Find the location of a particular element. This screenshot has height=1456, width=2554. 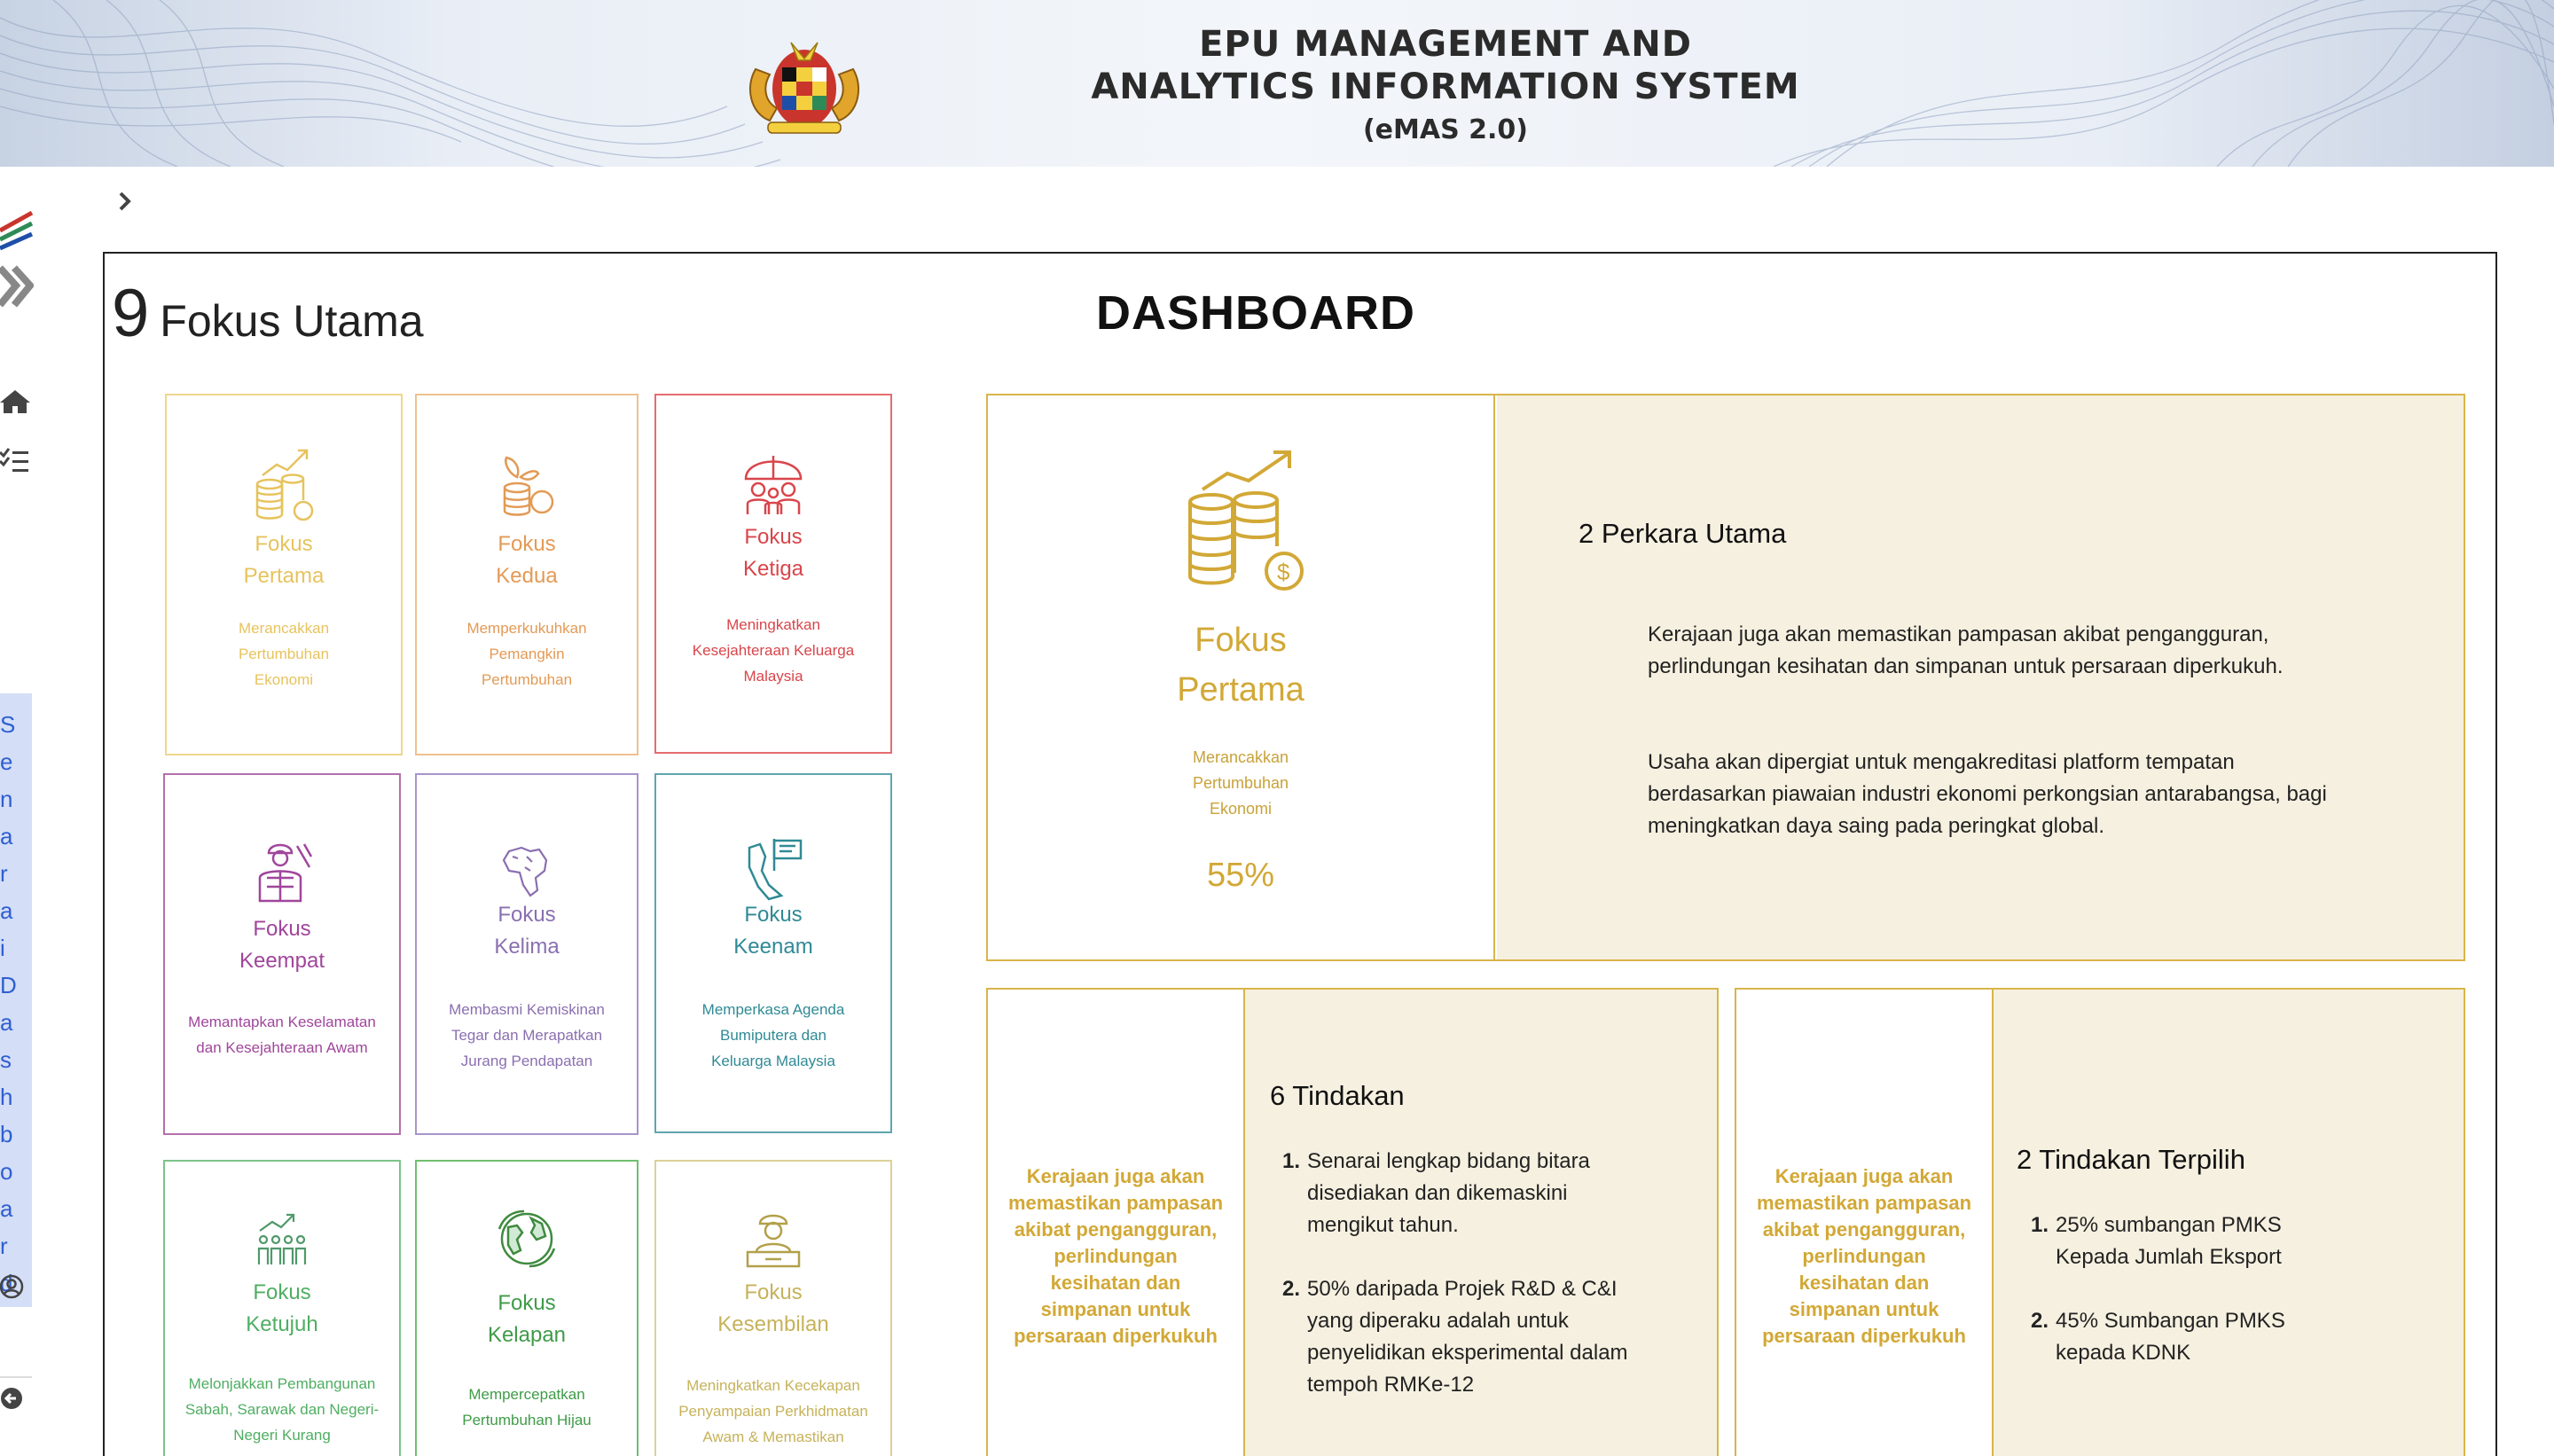

fokus-card-2-title: Fokus Kedua is located at coordinates (527, 560).